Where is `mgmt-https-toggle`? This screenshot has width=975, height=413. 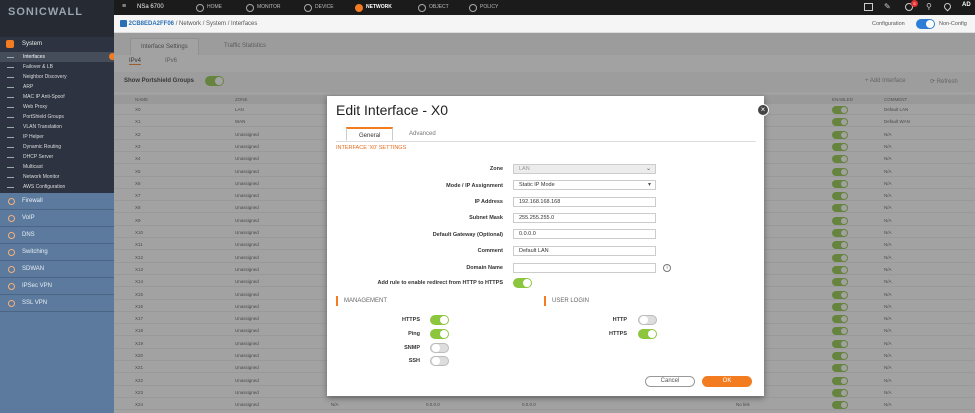
mgmt-https-toggle is located at coordinates (439, 320).